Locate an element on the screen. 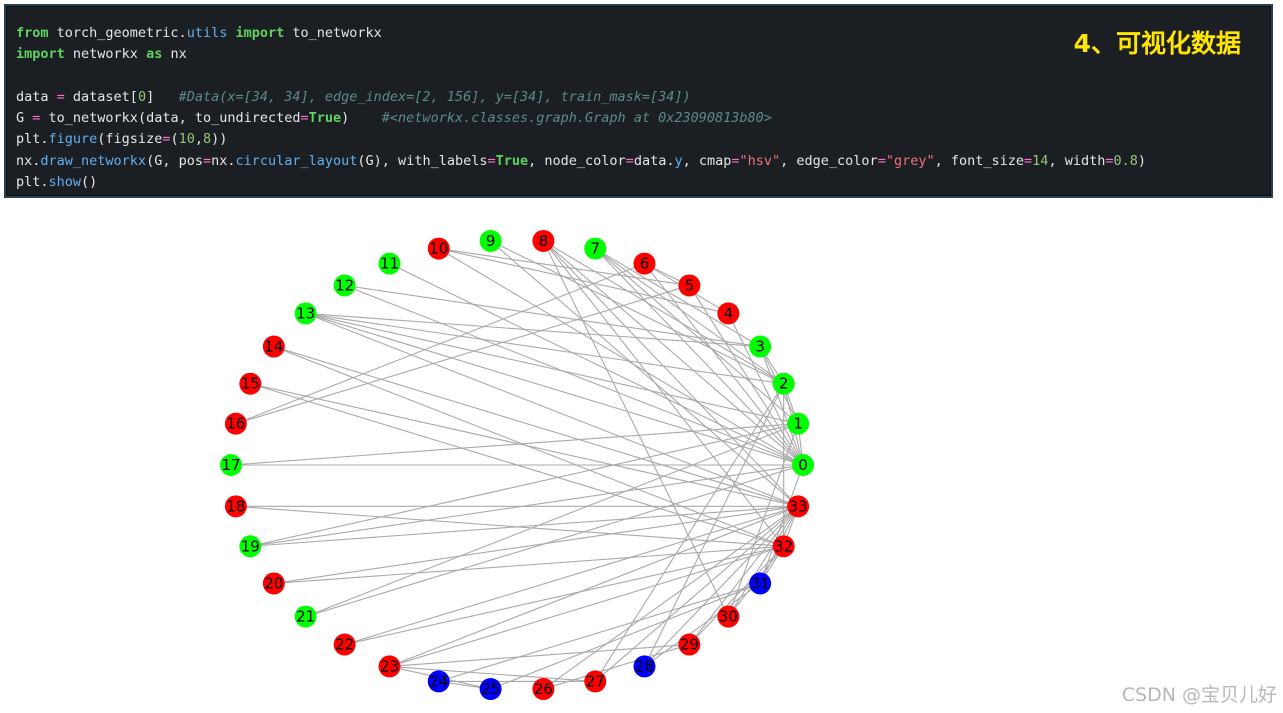  graph-node: 20 is located at coordinates (273, 583).